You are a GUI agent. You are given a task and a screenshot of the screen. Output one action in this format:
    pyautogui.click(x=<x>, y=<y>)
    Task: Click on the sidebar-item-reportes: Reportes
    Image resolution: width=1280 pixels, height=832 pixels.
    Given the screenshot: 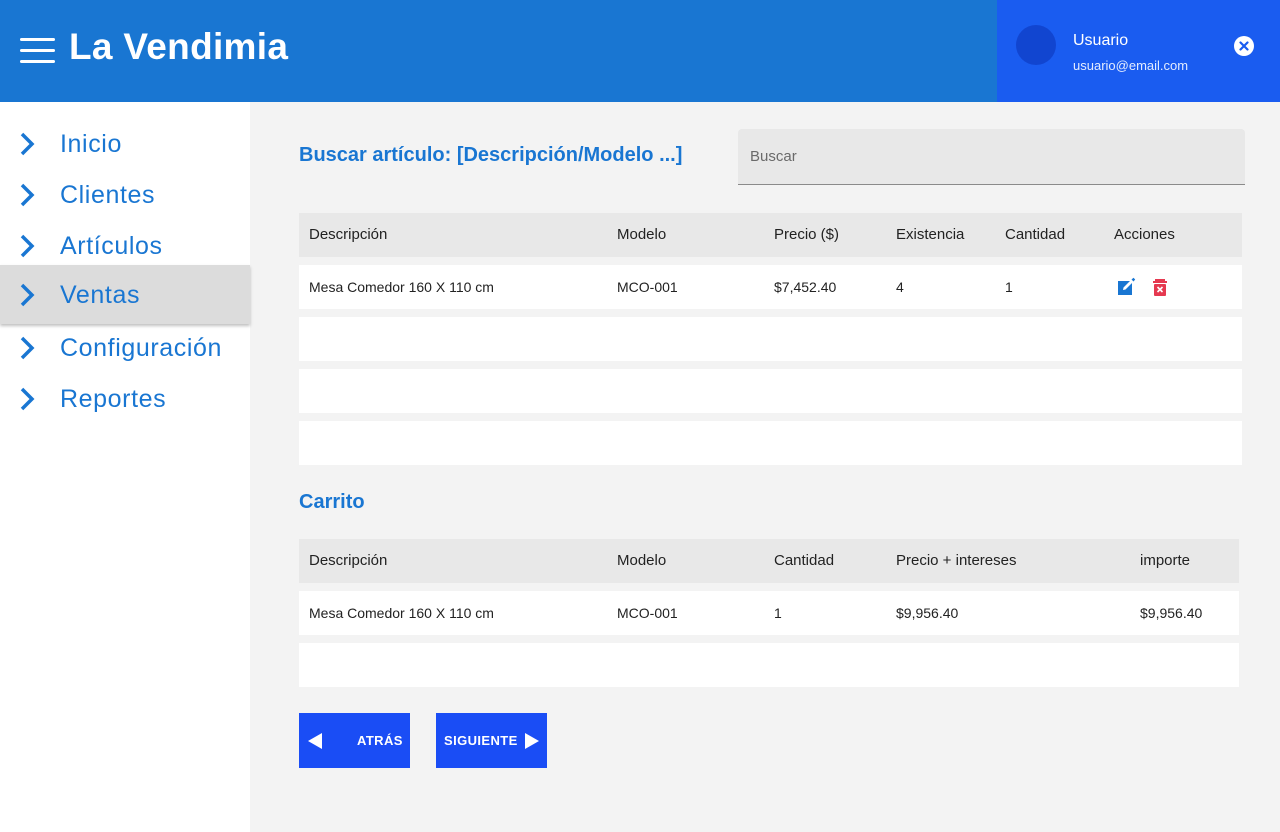 What is the action you would take?
    pyautogui.click(x=125, y=398)
    